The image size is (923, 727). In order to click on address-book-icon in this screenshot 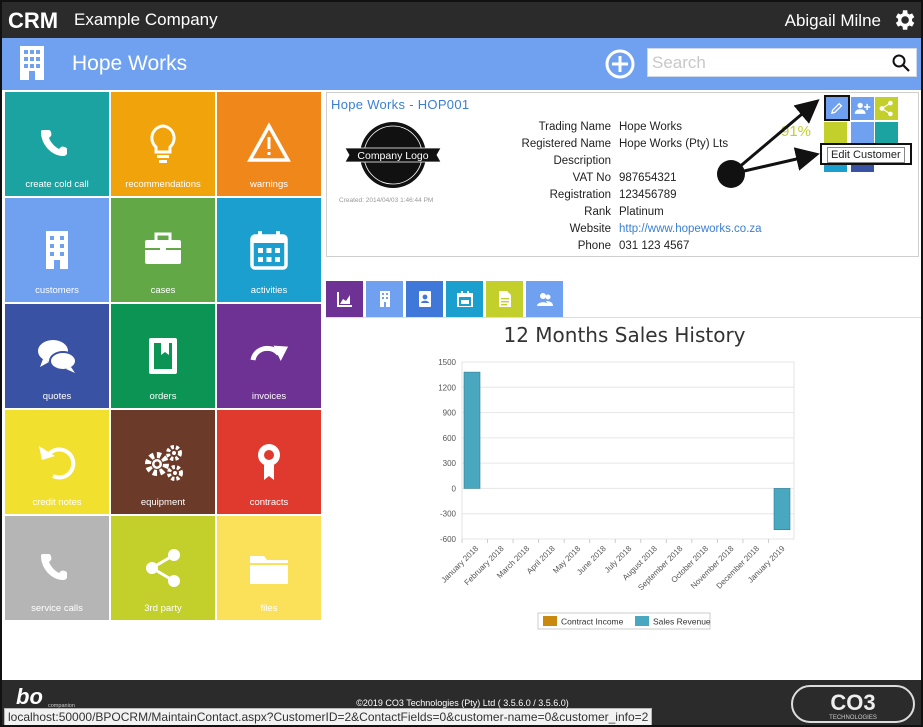, I will do `click(425, 299)`.